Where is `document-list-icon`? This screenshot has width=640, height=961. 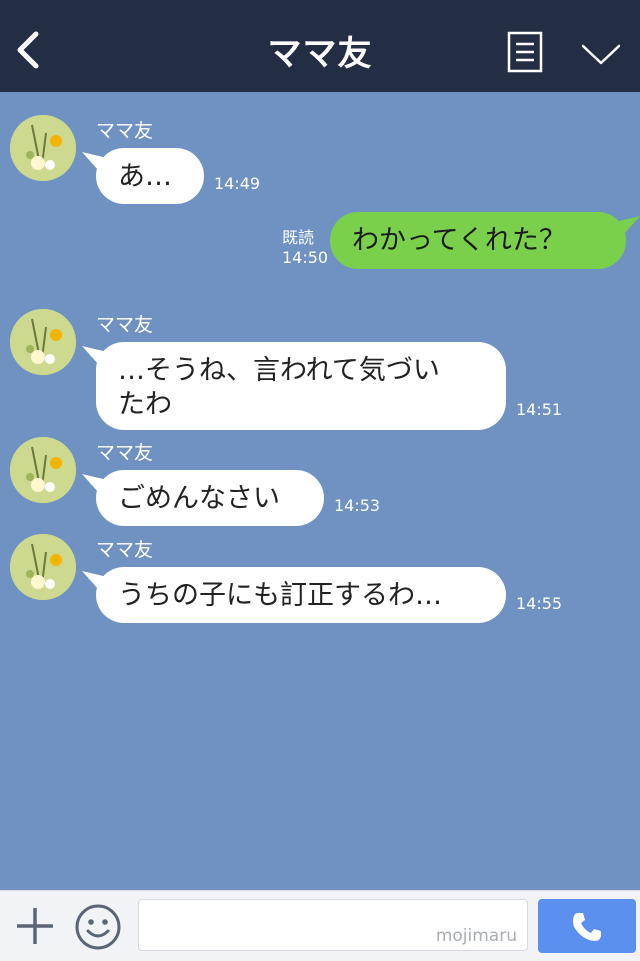 document-list-icon is located at coordinates (525, 52).